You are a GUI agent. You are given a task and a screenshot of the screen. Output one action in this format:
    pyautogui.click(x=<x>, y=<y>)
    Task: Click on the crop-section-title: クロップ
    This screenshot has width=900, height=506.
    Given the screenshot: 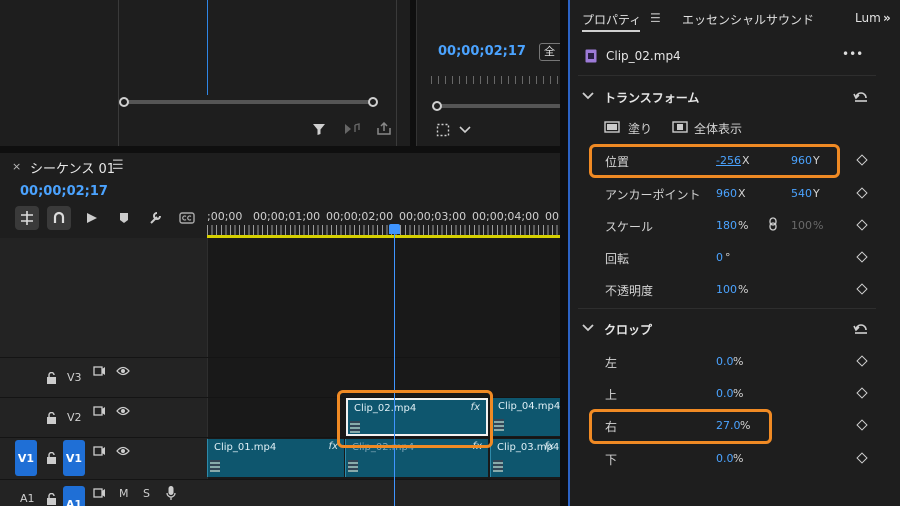 What is the action you would take?
    pyautogui.click(x=628, y=329)
    